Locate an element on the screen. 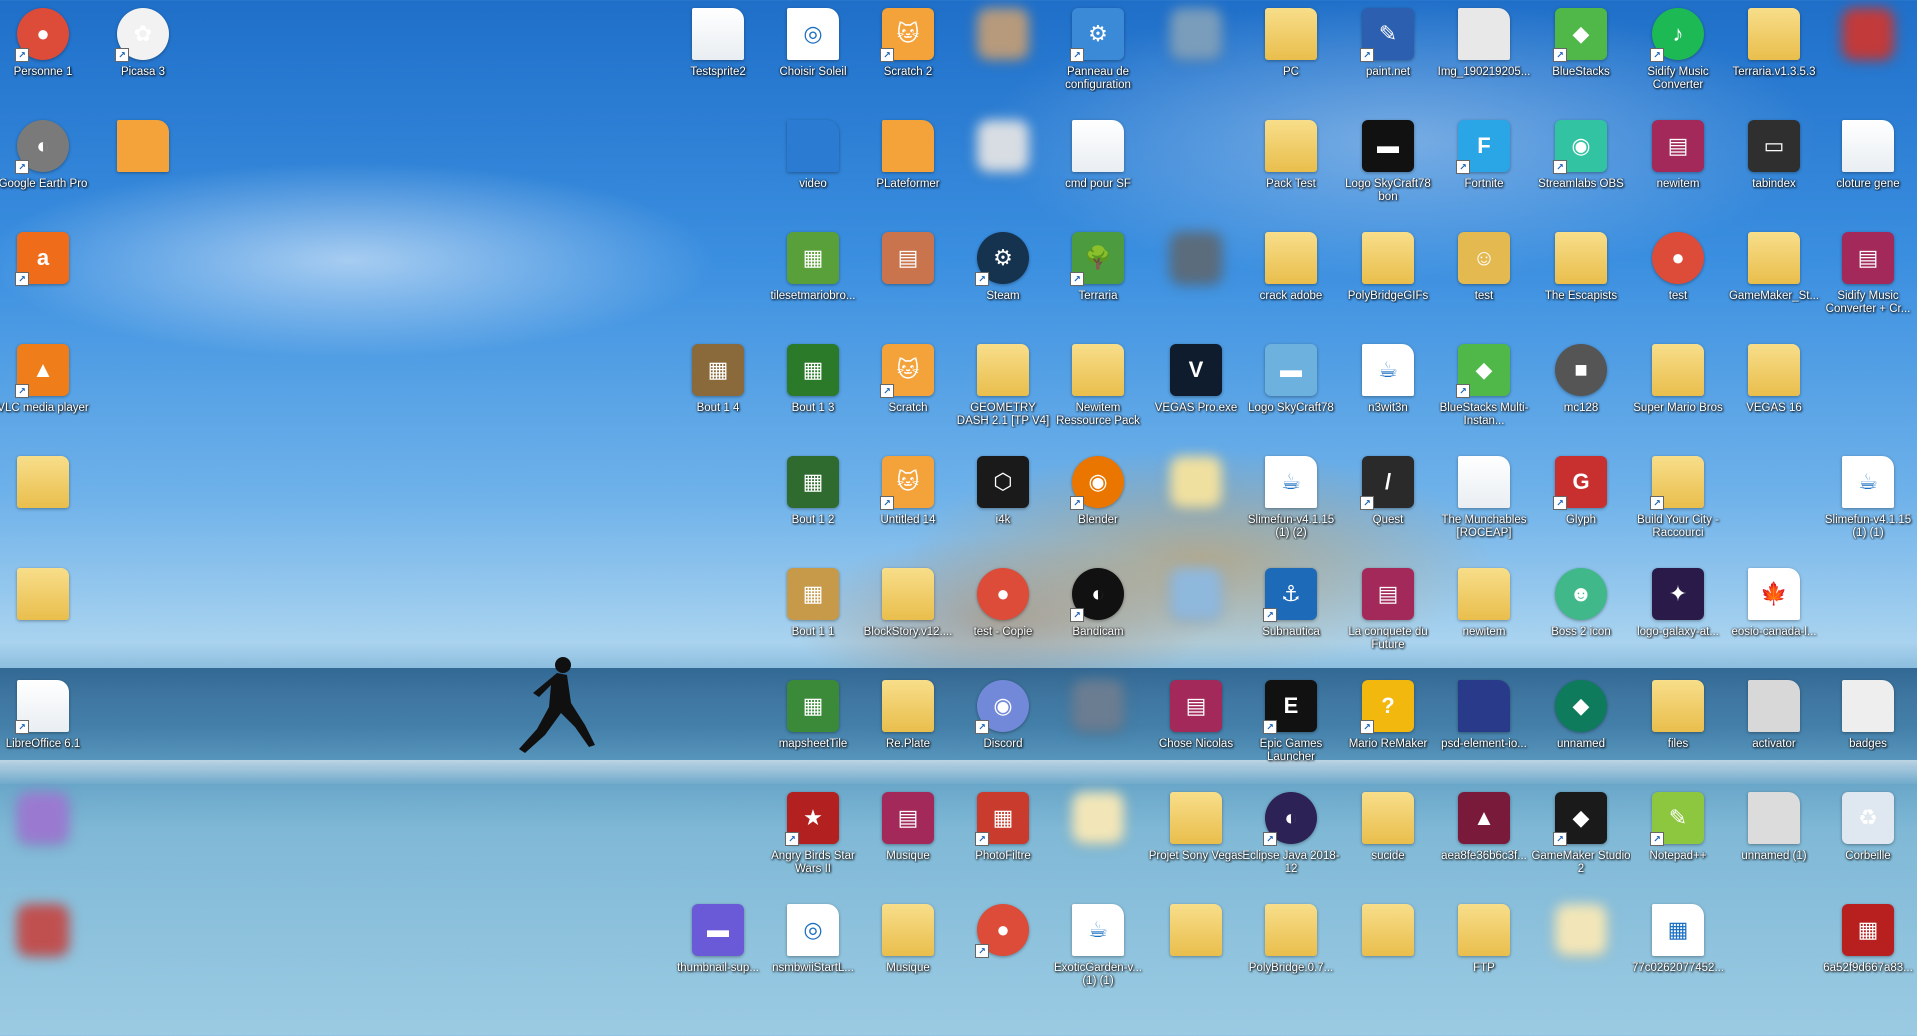  desktop-icon: ⚓ ↗ Subnautica is located at coordinates (1291, 615).